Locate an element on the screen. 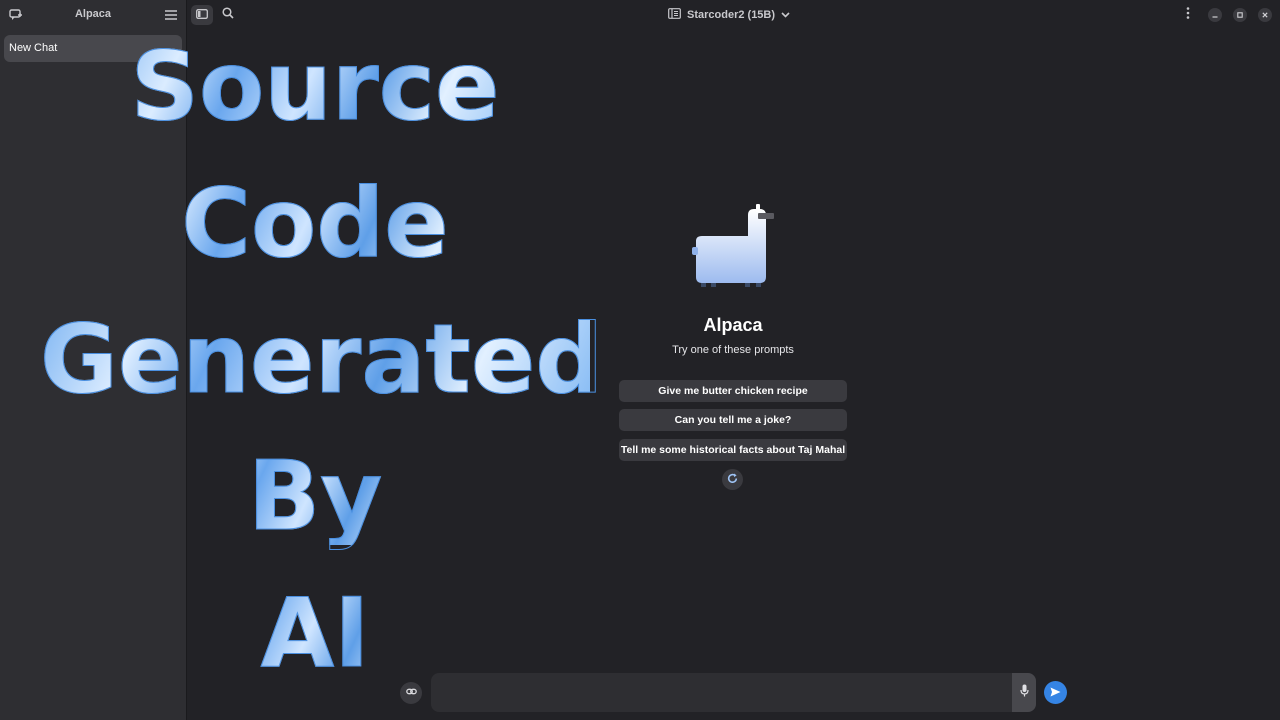 This screenshot has height=720, width=1280. close-icon is located at coordinates (1265, 15).